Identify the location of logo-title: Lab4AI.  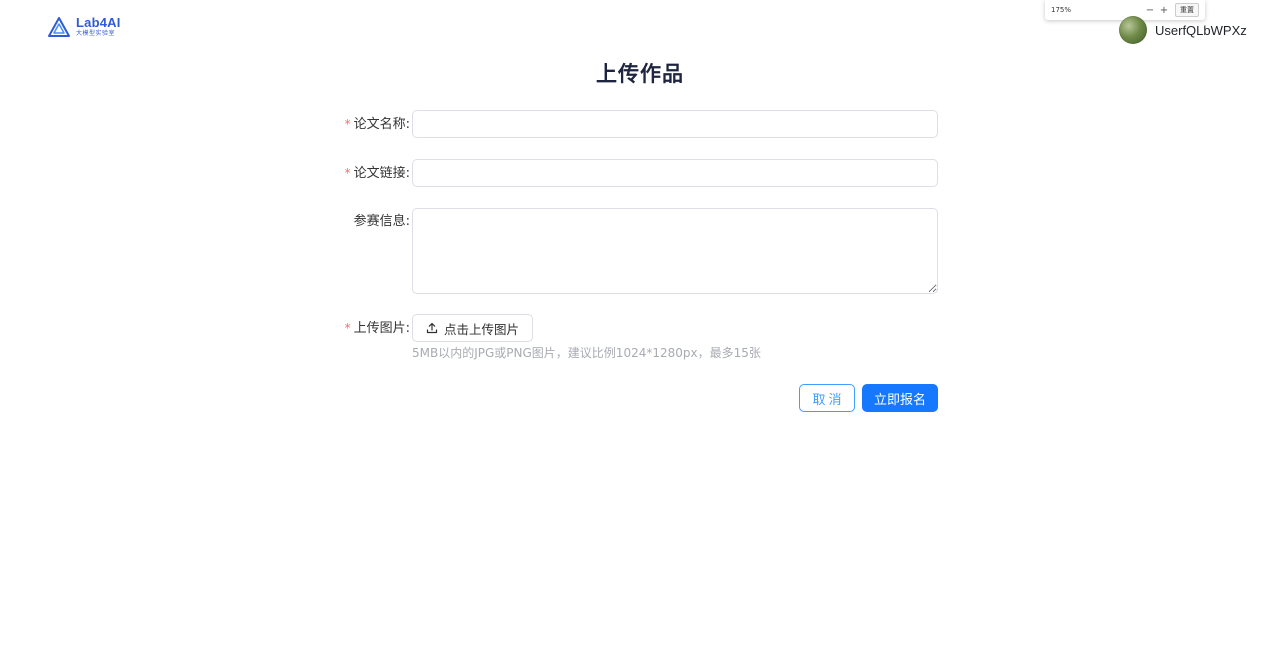
(98, 22).